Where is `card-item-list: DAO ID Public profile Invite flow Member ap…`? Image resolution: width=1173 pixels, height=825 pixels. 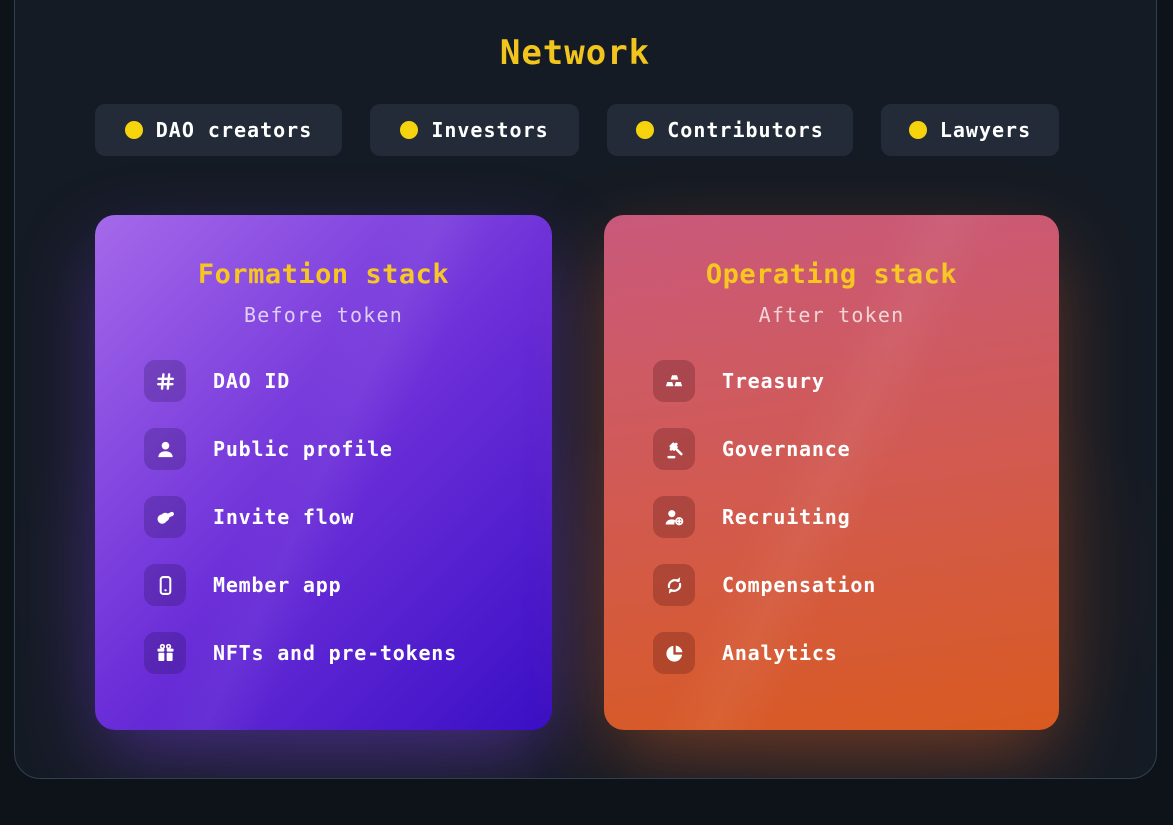
card-item-list: DAO ID Public profile Invite flow Member ap… is located at coordinates (323, 517).